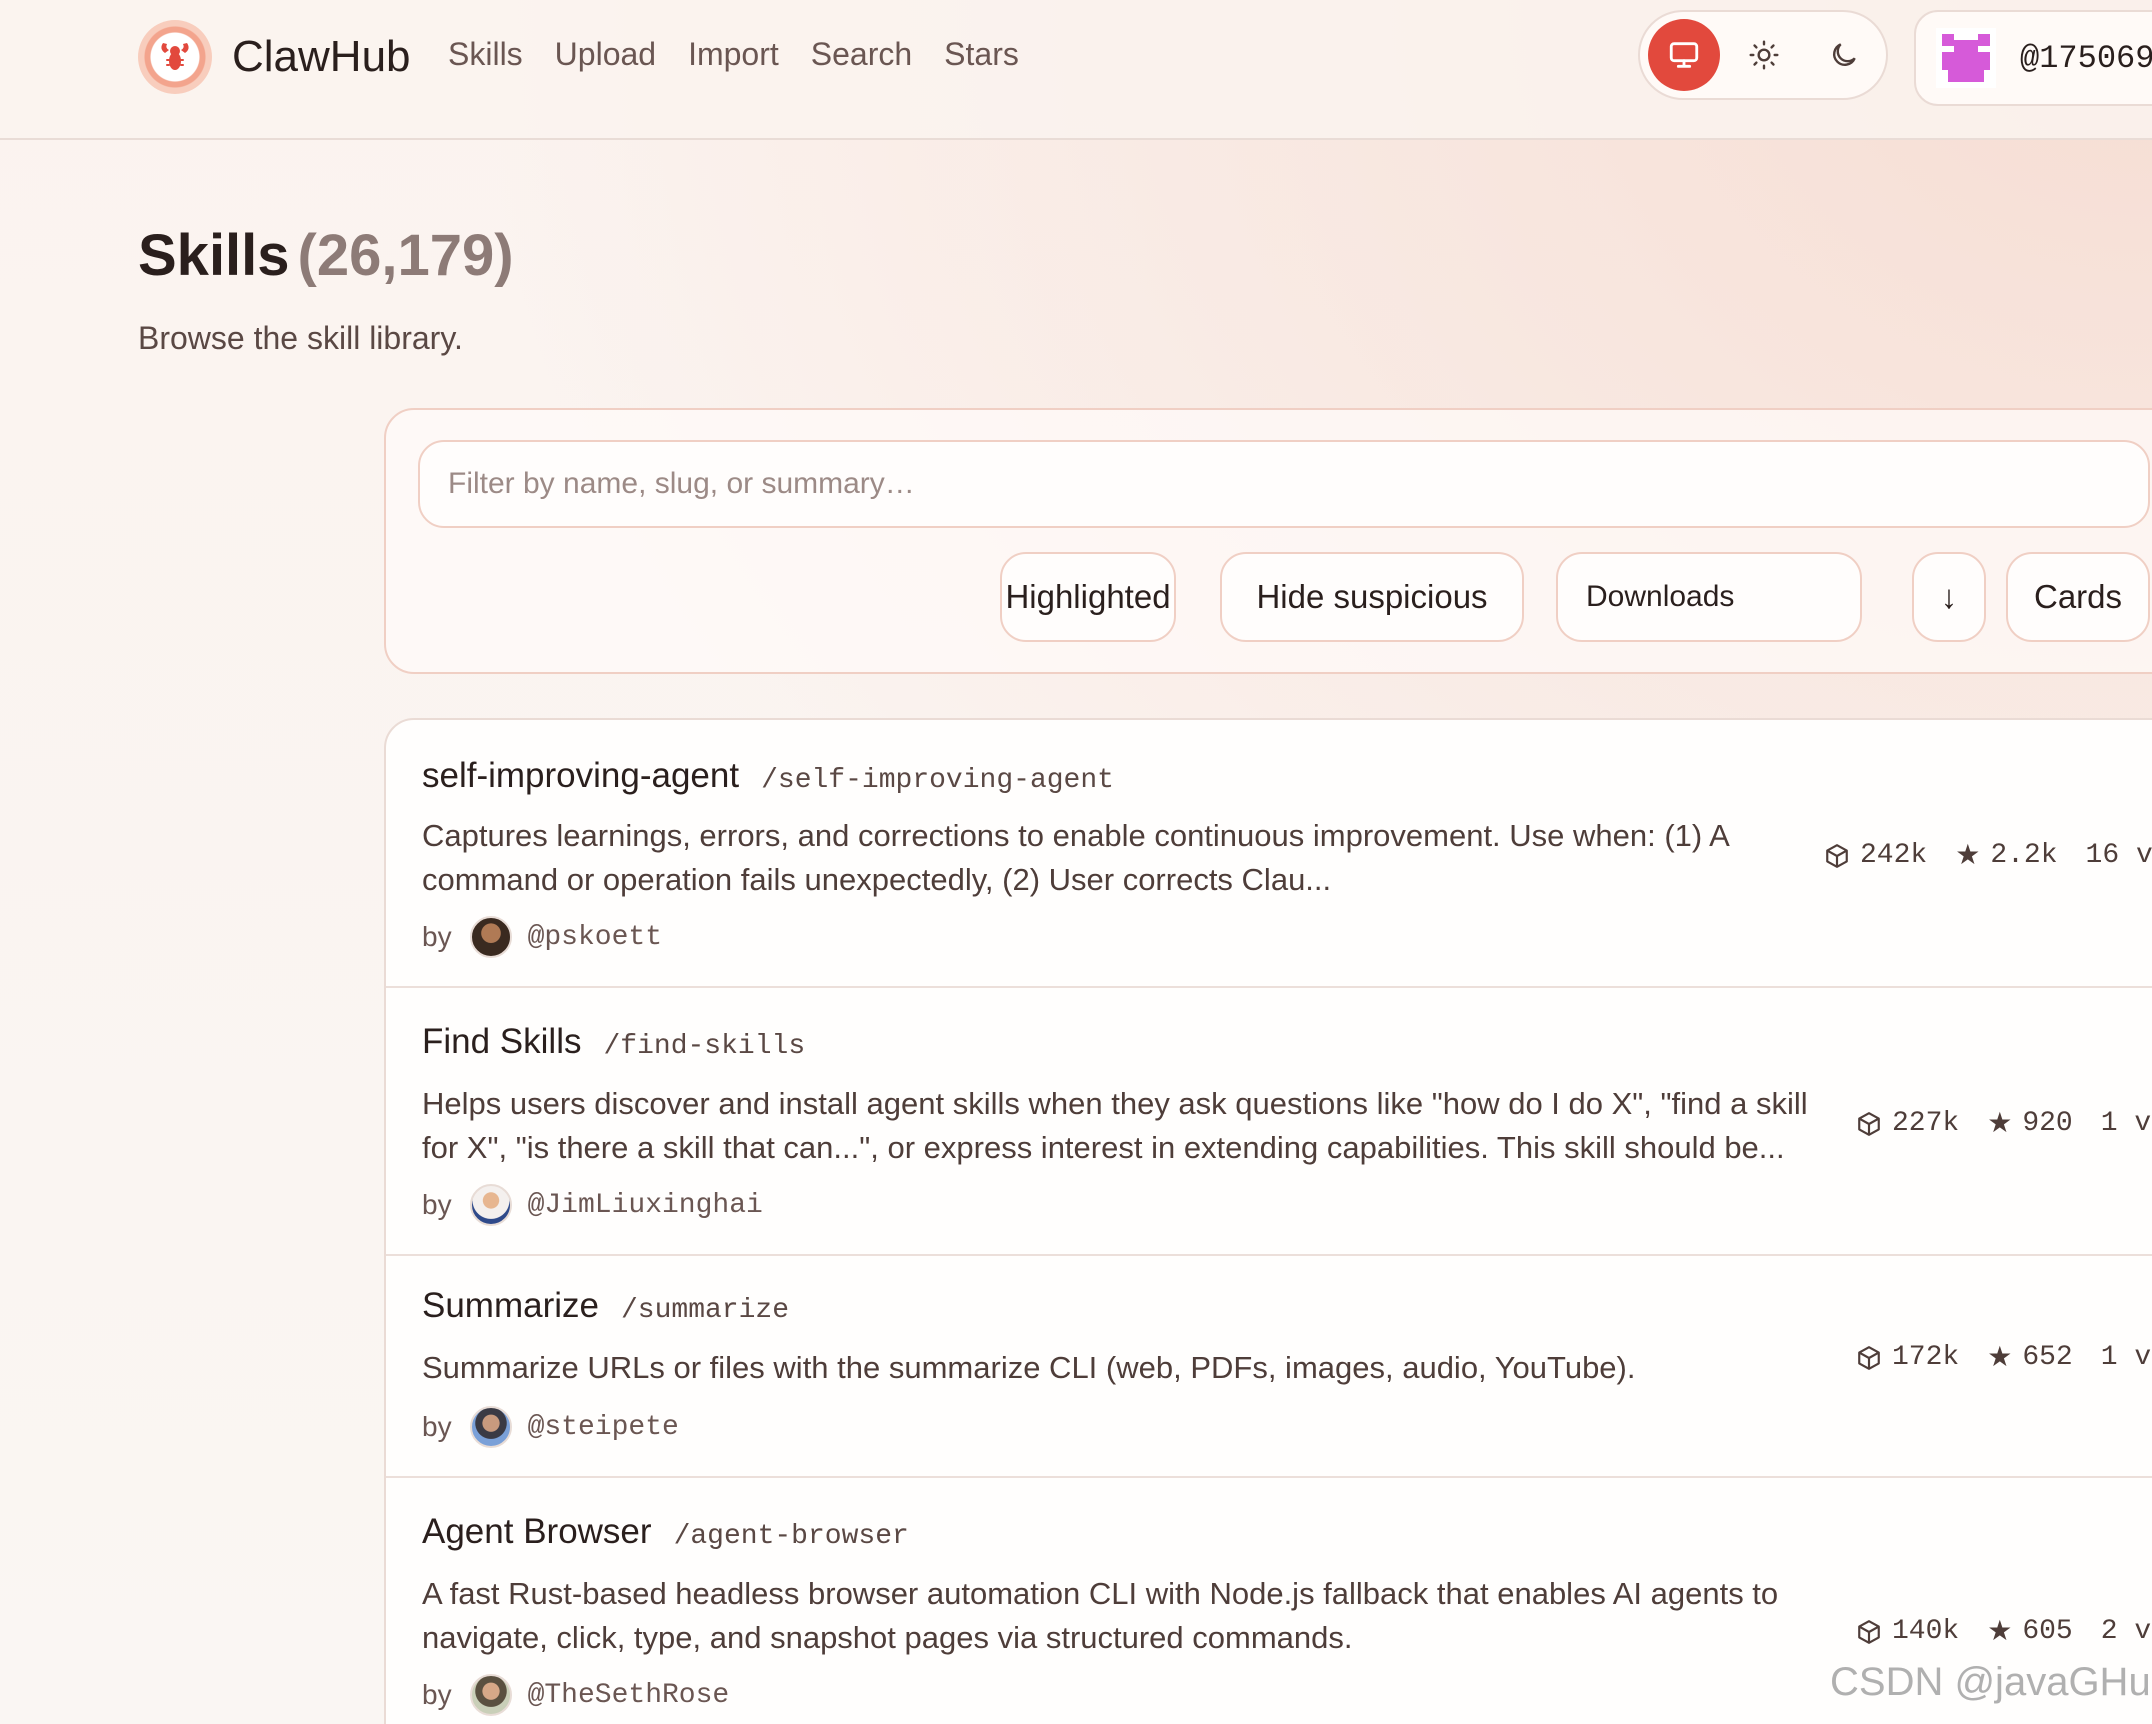  Describe the element at coordinates (405, 255) in the screenshot. I see `skills-count: (26,179)` at that location.